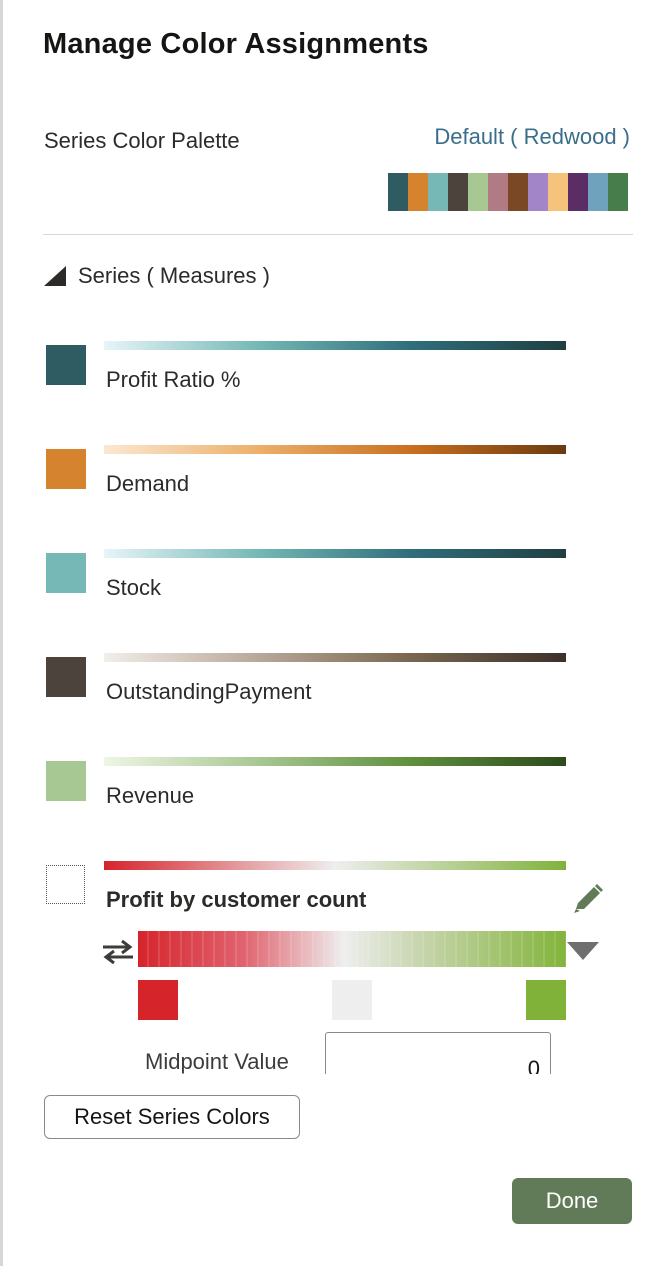 The height and width of the screenshot is (1266, 670). Describe the element at coordinates (150, 795) in the screenshot. I see `series-name: Revenue` at that location.